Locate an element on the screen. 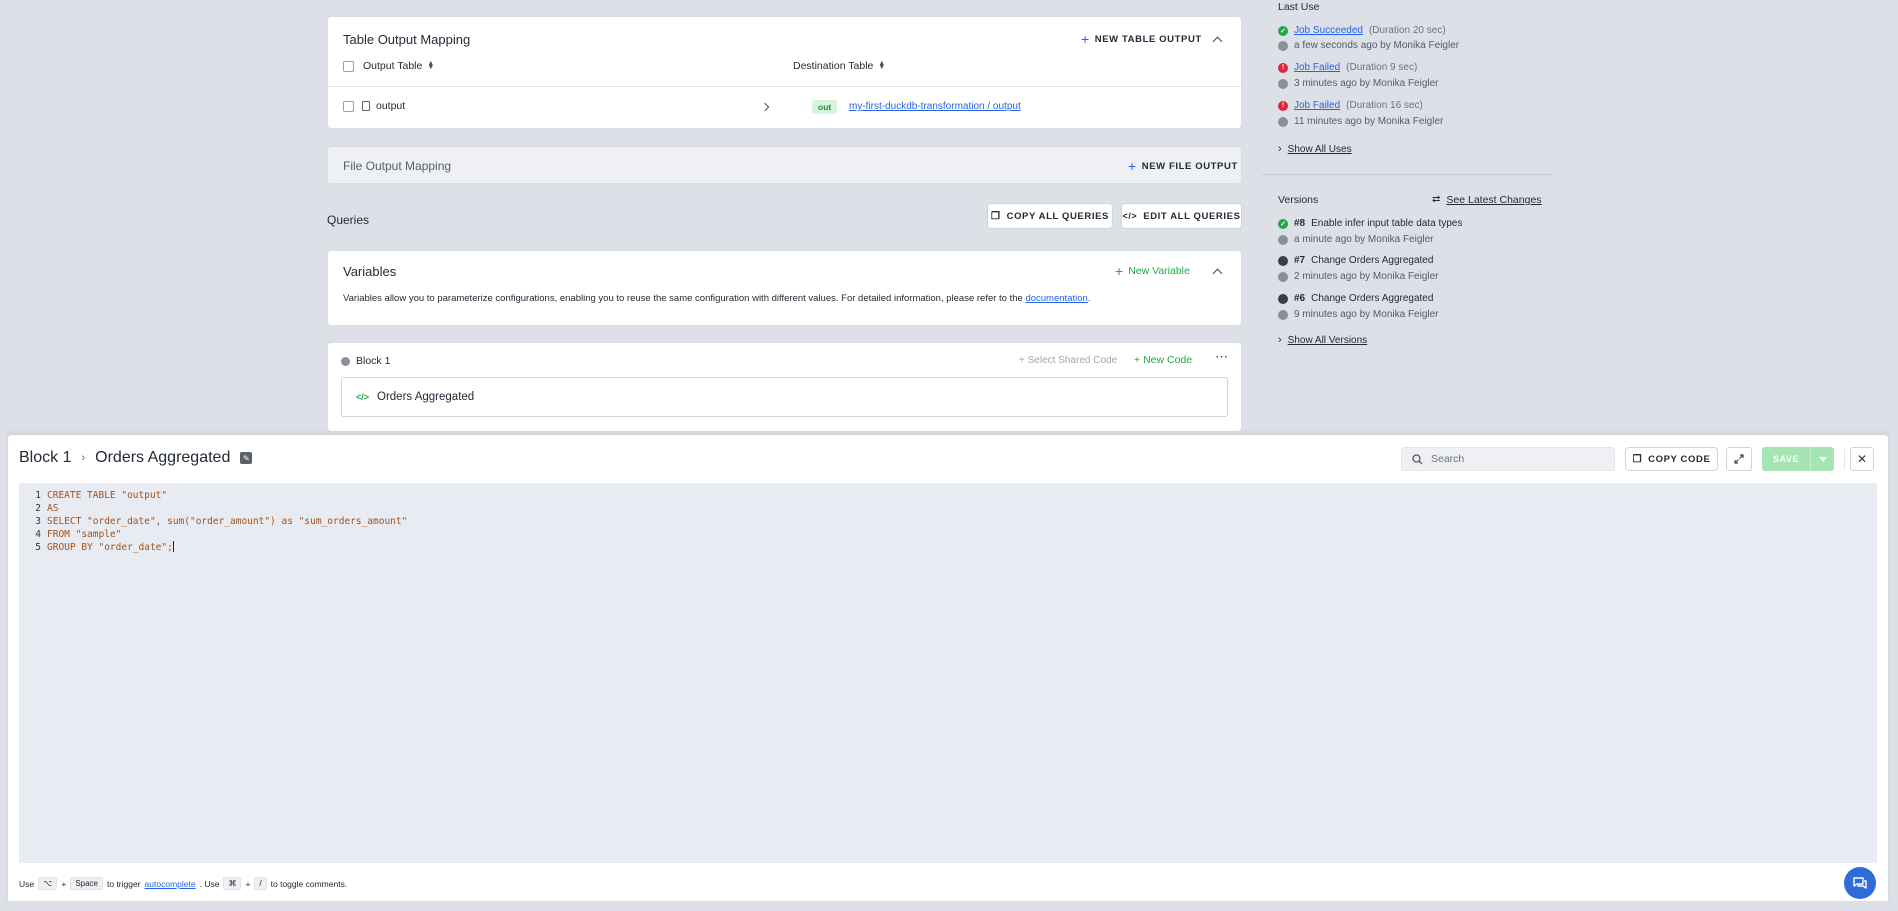 This screenshot has width=1898, height=911. expand-button is located at coordinates (1739, 459).